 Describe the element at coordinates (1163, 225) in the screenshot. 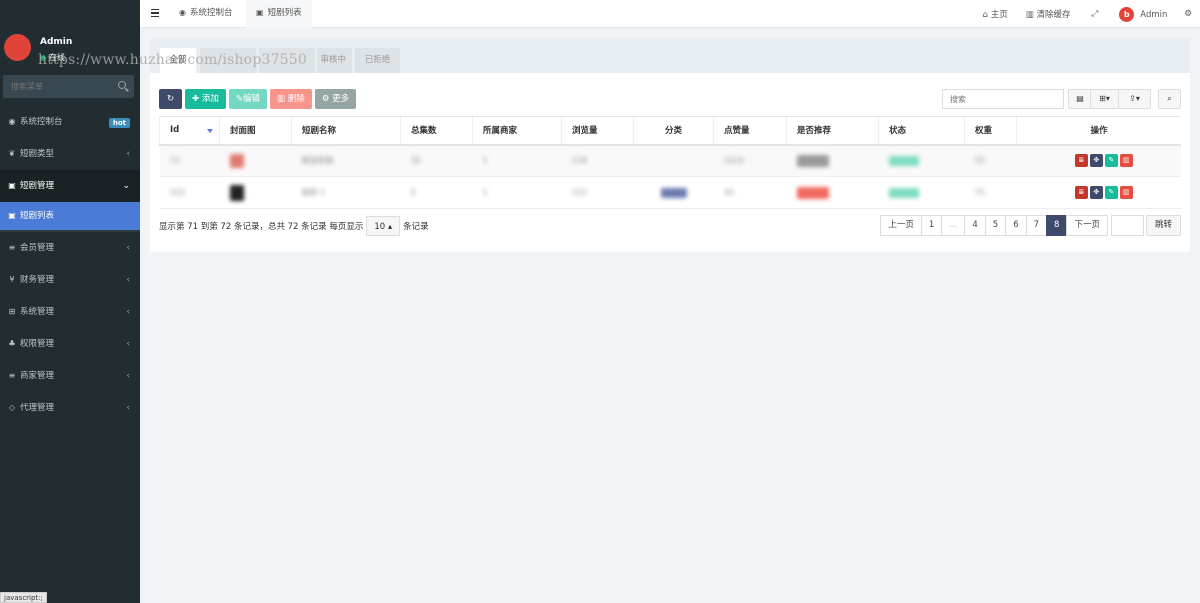

I see `jump-button: 跳转` at that location.